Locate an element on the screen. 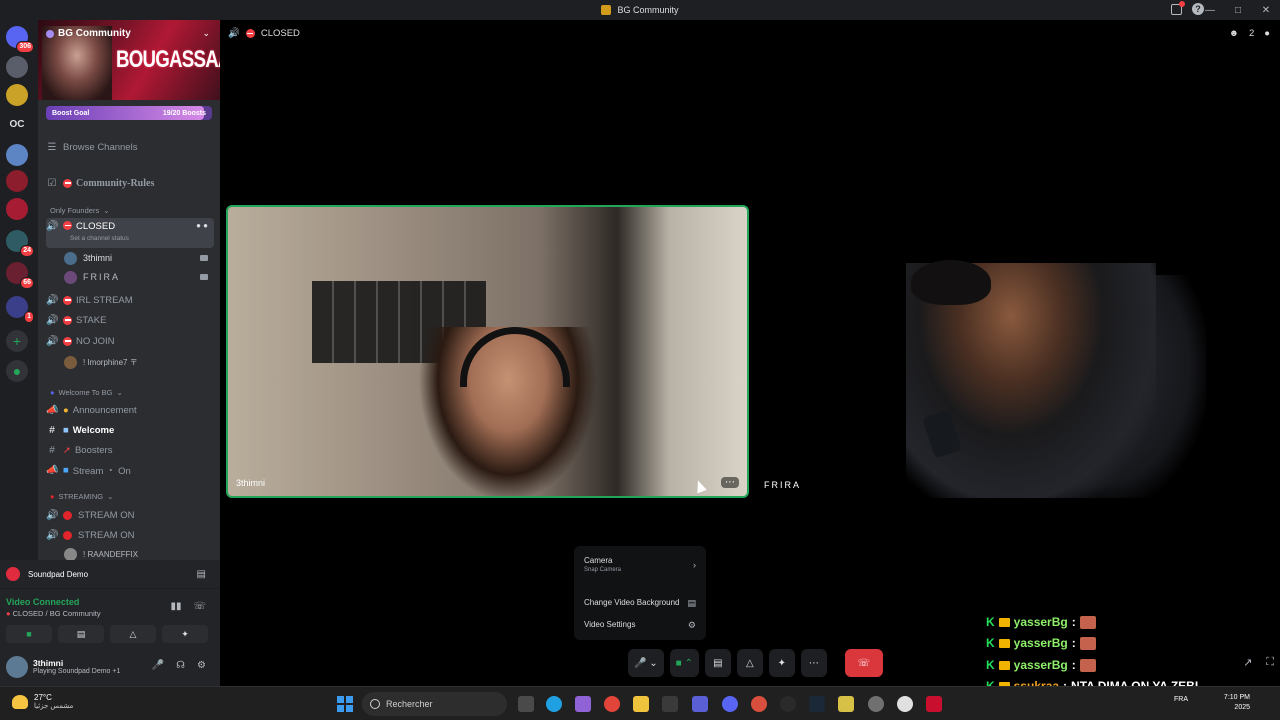 The height and width of the screenshot is (720, 1280). copilot-icon is located at coordinates (583, 704).